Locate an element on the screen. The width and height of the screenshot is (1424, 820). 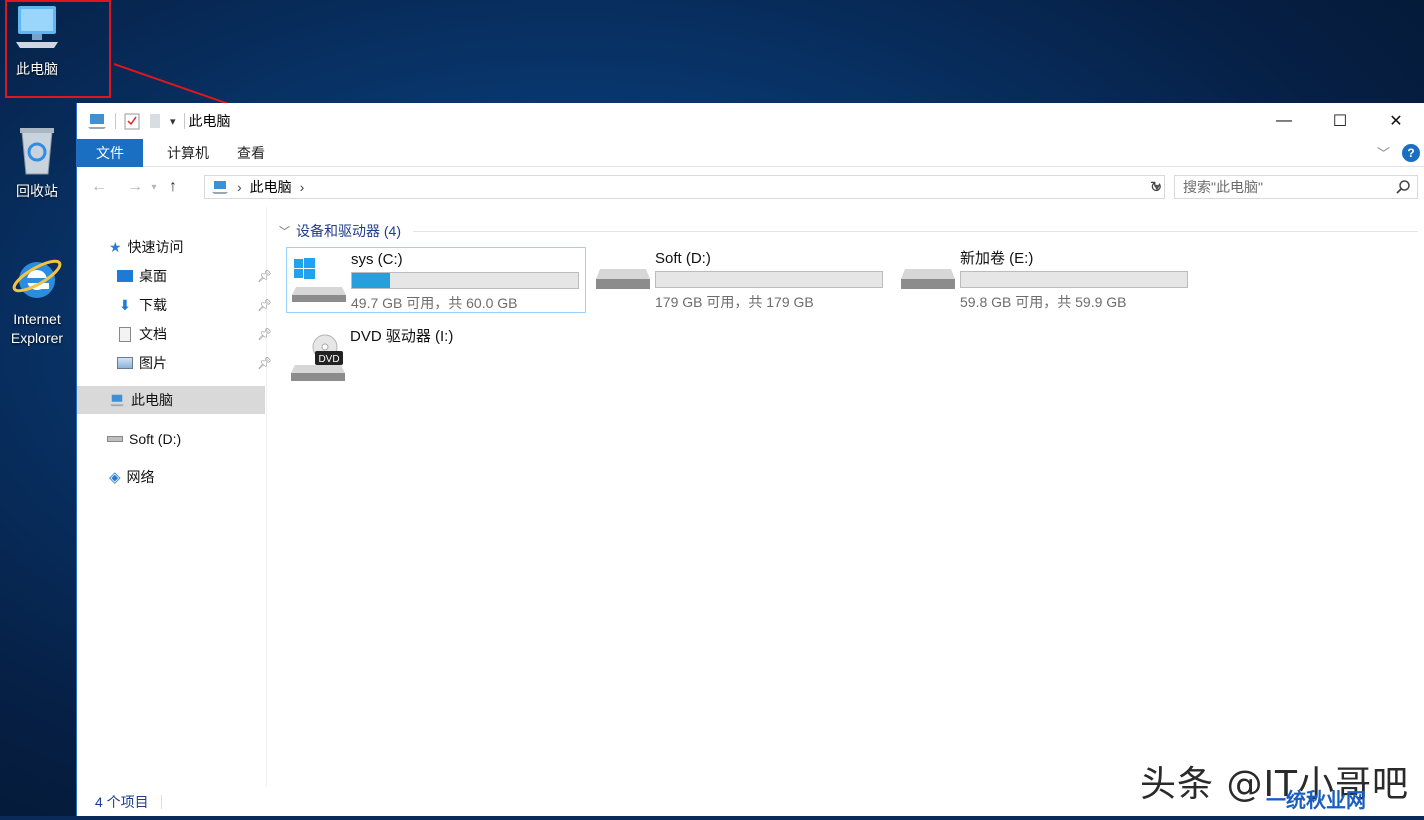
search-input is located at coordinates (1283, 187).